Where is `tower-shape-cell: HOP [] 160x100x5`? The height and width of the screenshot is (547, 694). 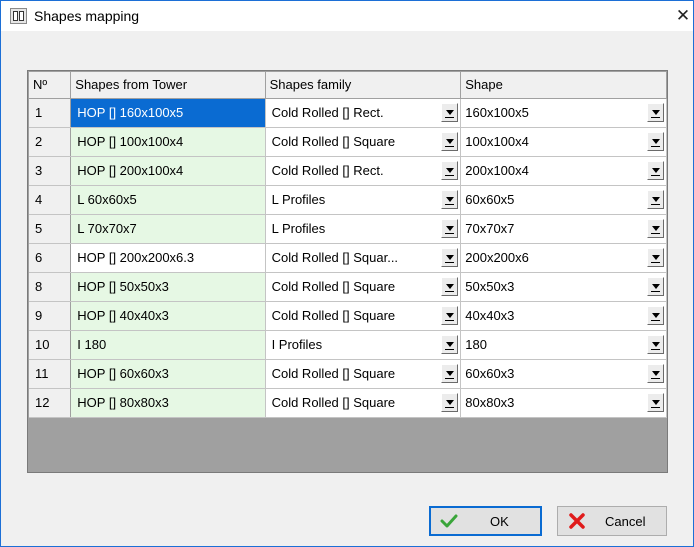 tower-shape-cell: HOP [] 160x100x5 is located at coordinates (168, 113).